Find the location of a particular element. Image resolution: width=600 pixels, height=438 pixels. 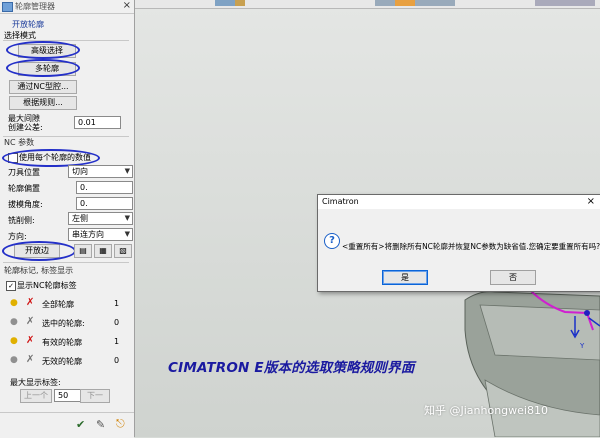

draft-angle-input: 0. is located at coordinates (104, 203).